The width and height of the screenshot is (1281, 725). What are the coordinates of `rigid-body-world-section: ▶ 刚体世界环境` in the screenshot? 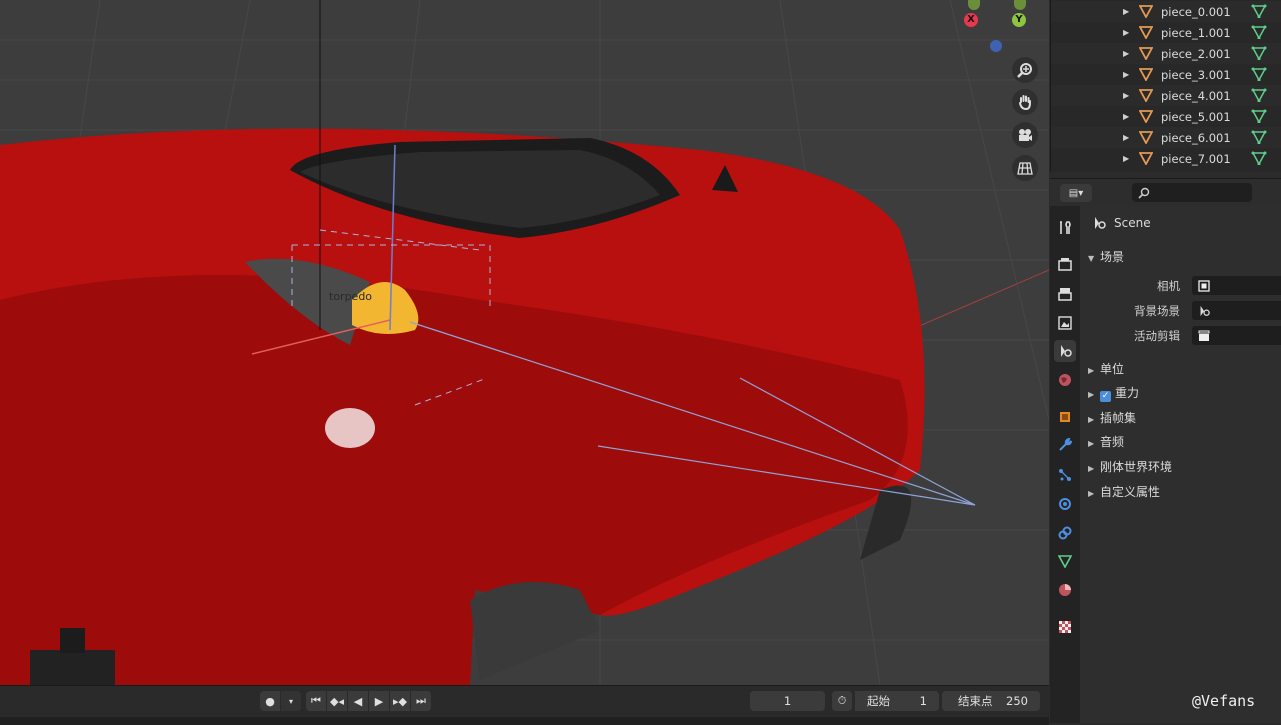 It's located at (1130, 466).